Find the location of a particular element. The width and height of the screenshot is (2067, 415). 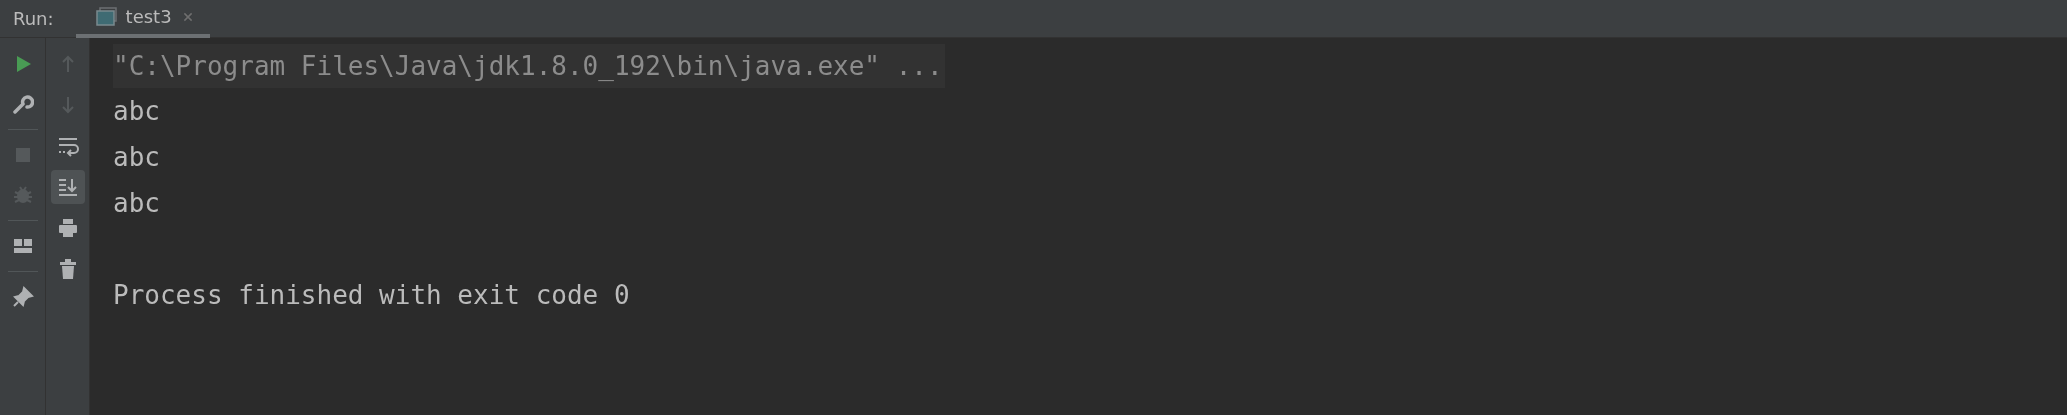

console-icon is located at coordinates (106, 16).